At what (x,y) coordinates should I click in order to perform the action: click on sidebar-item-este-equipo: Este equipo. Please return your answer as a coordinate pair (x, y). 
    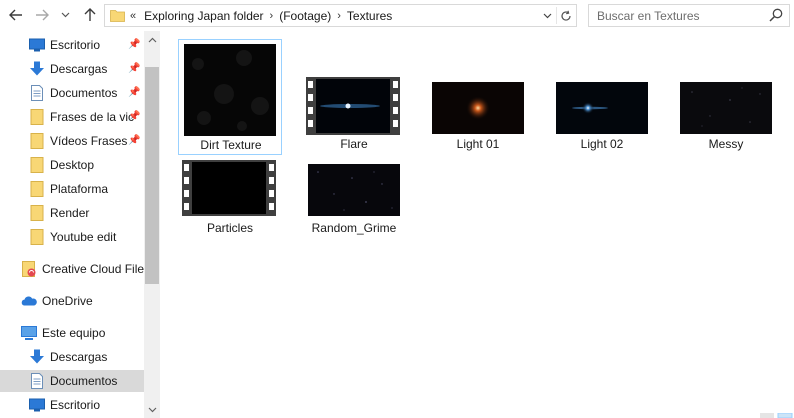
    Looking at the image, I should click on (72, 333).